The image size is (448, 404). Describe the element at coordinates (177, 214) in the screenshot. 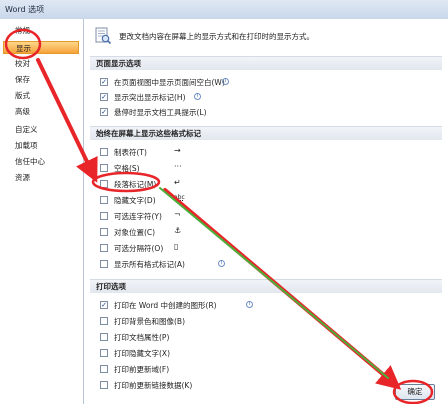

I see `hyphen-mark-symbol: ¬` at that location.